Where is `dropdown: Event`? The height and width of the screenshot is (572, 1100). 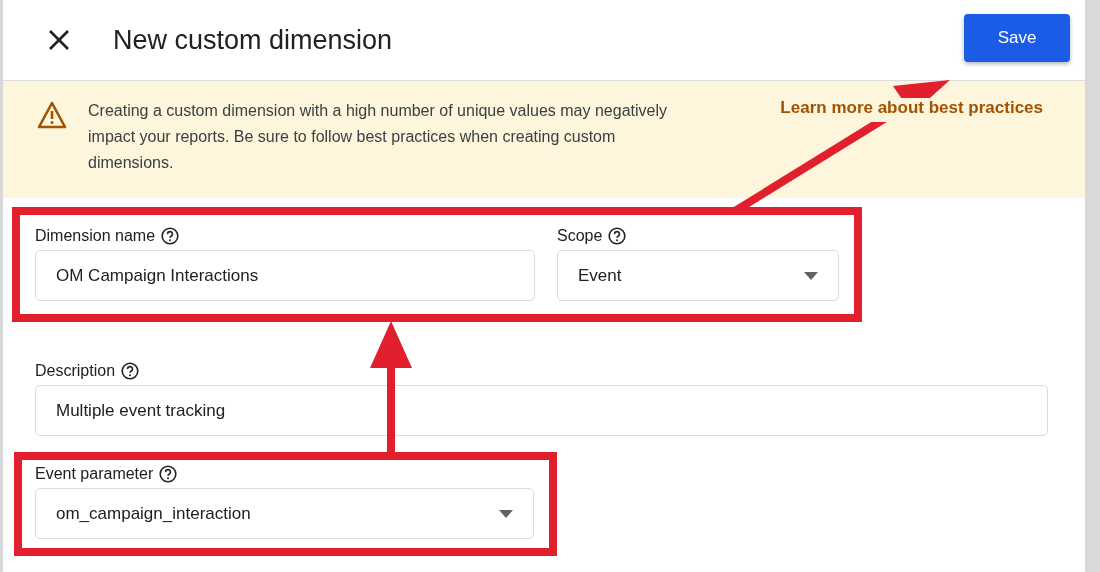
dropdown: Event is located at coordinates (698, 275).